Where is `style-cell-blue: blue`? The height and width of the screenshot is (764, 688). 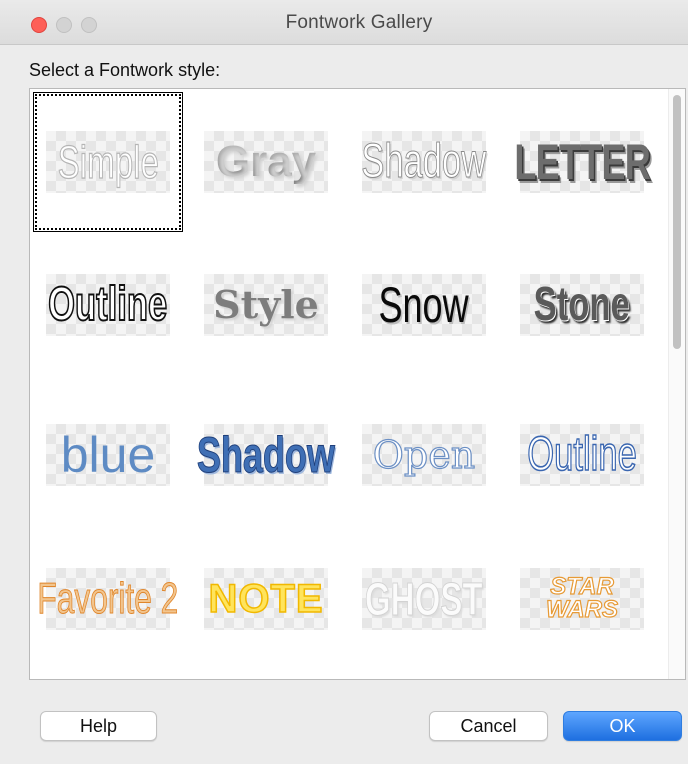
style-cell-blue: blue is located at coordinates (108, 455).